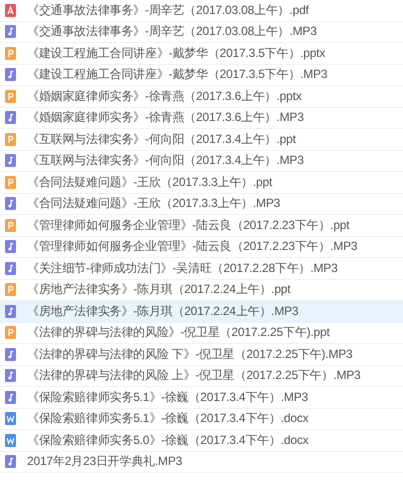  Describe the element at coordinates (167, 440) in the screenshot. I see `file-name: 《保险索赔律师实务5.0》-徐巍（2017.3.4下午）.docx` at that location.